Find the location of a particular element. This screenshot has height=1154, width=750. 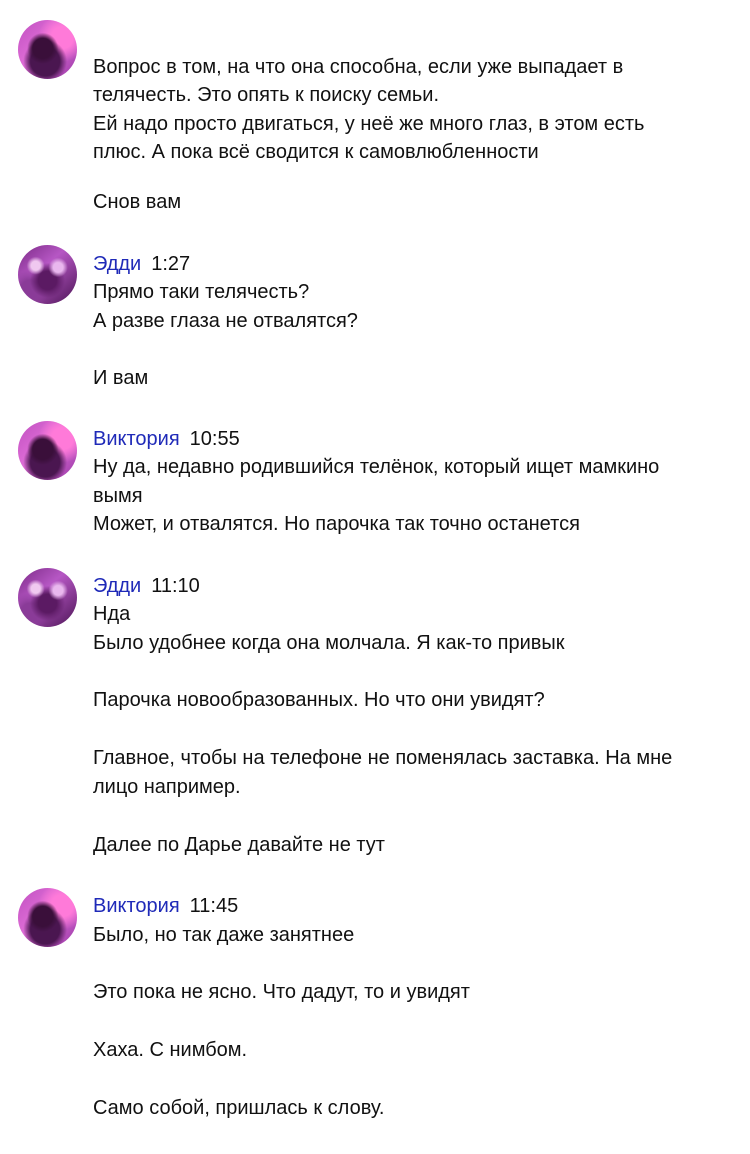

message-line: Прямо таки телячесть? is located at coordinates (201, 292).